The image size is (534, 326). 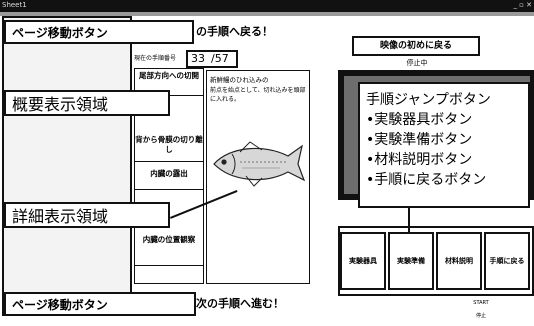 What do you see at coordinates (60, 216) in the screenshot?
I see `detail-area-callout-text: 詳細表示領域` at bounding box center [60, 216].